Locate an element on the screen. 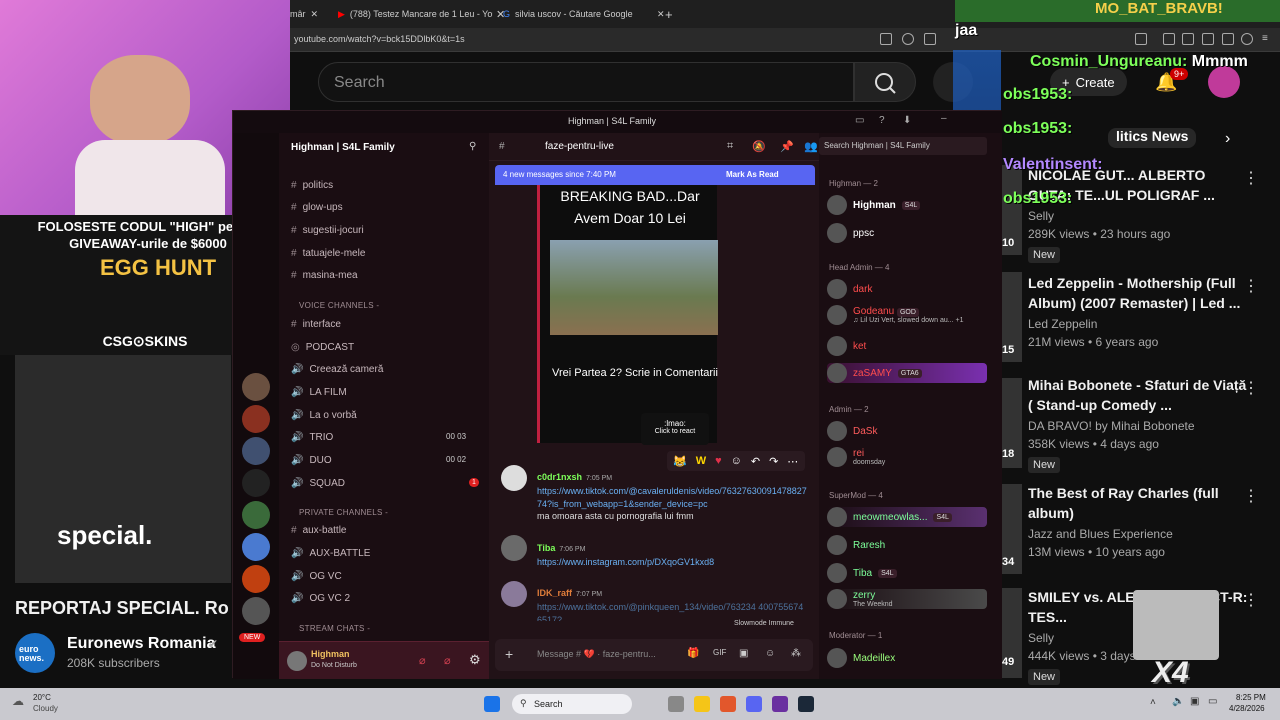 The image size is (1280, 720). download-icon: ⬇ is located at coordinates (907, 120).